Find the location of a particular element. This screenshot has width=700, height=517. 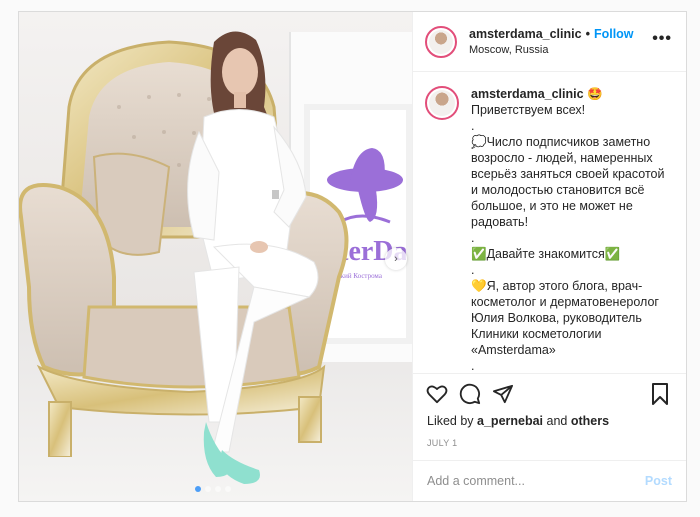

caption-username: amsterdama_clinic is located at coordinates (527, 94).